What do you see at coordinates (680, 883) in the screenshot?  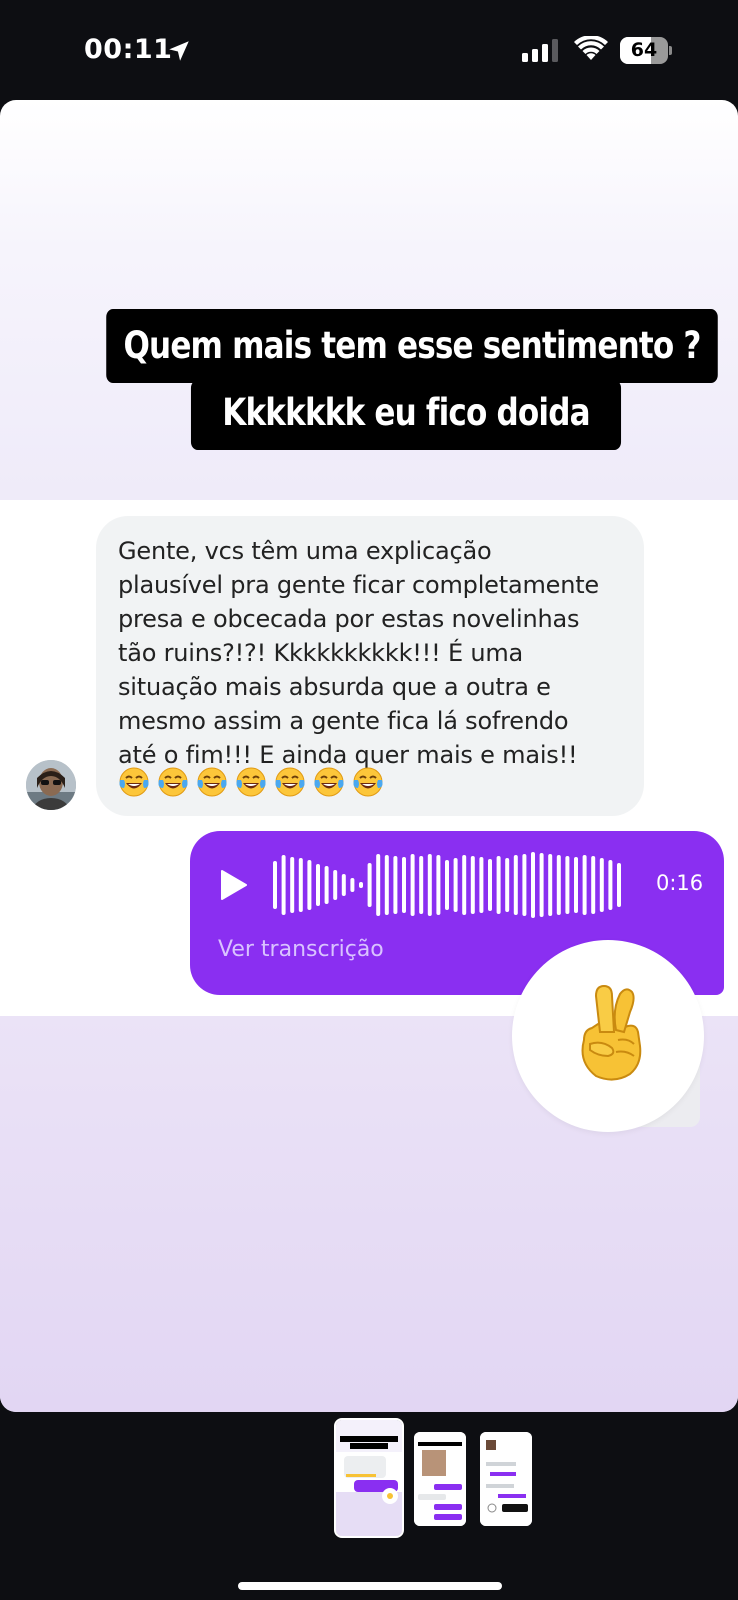 I see `voice-duration: 0:16` at bounding box center [680, 883].